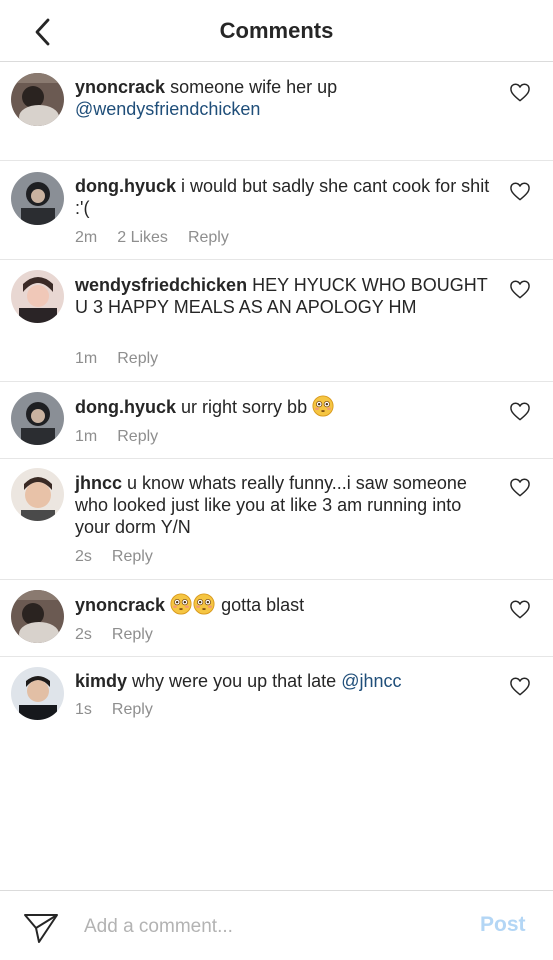 This screenshot has width=553, height=960. I want to click on comment-timestamp: 2m, so click(86, 237).